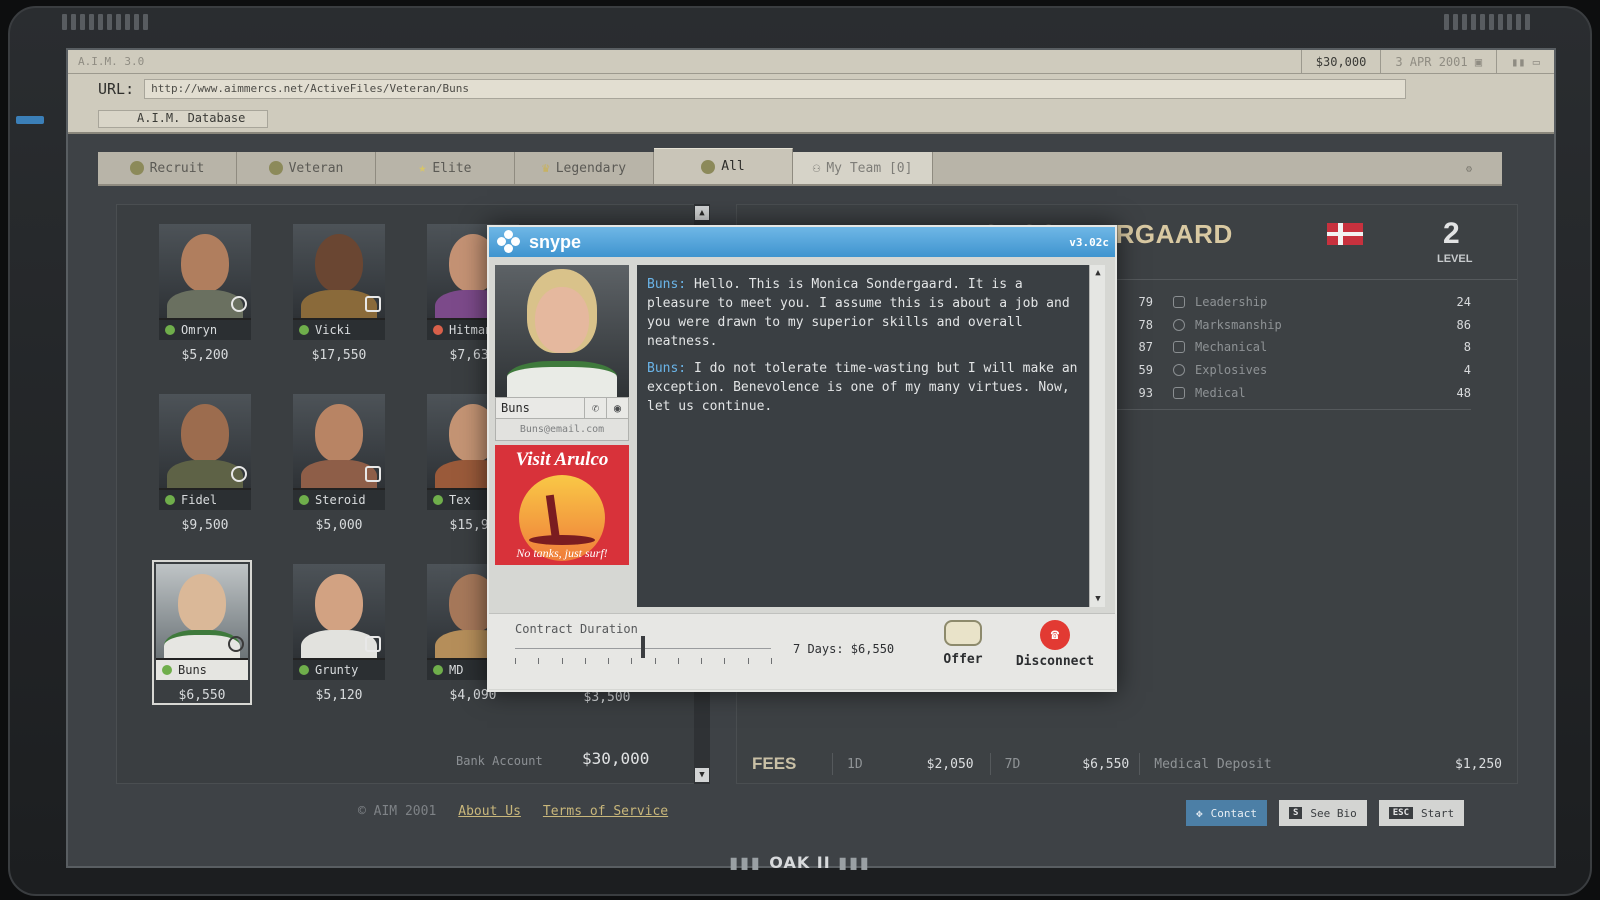  I want to click on profile-icon: ◉, so click(617, 408).